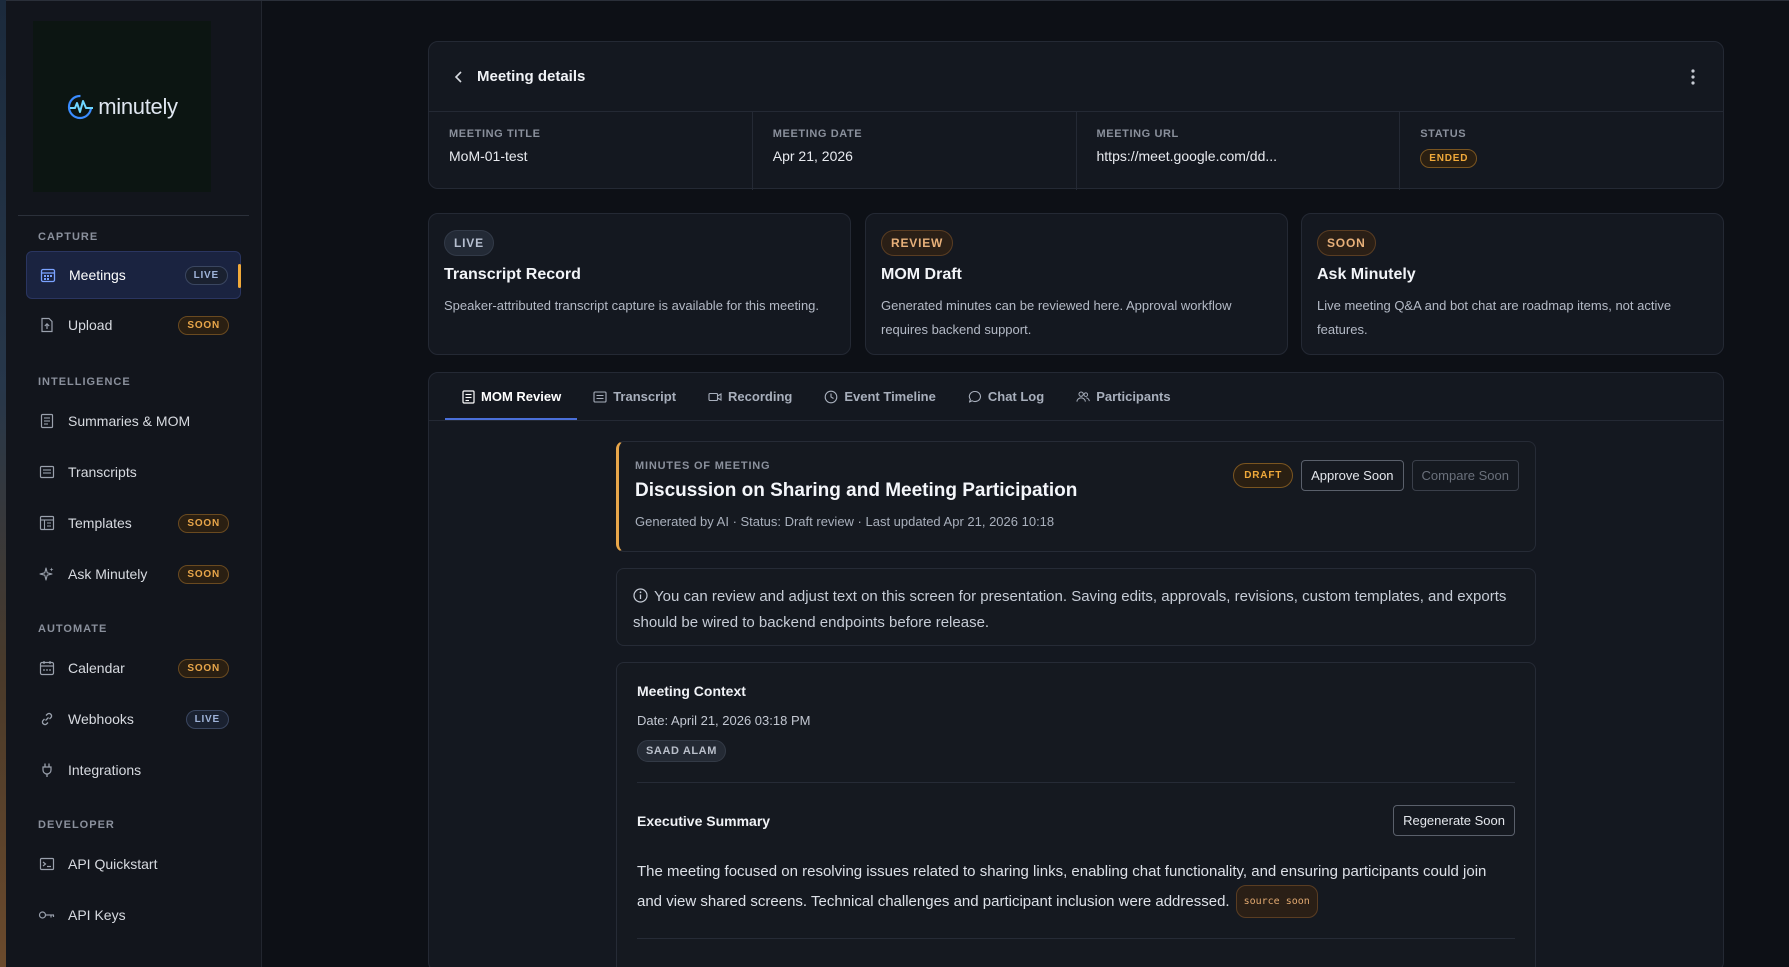 The height and width of the screenshot is (967, 1789). I want to click on context-date: Date: April 21, 2026 03:18 PM, so click(724, 720).